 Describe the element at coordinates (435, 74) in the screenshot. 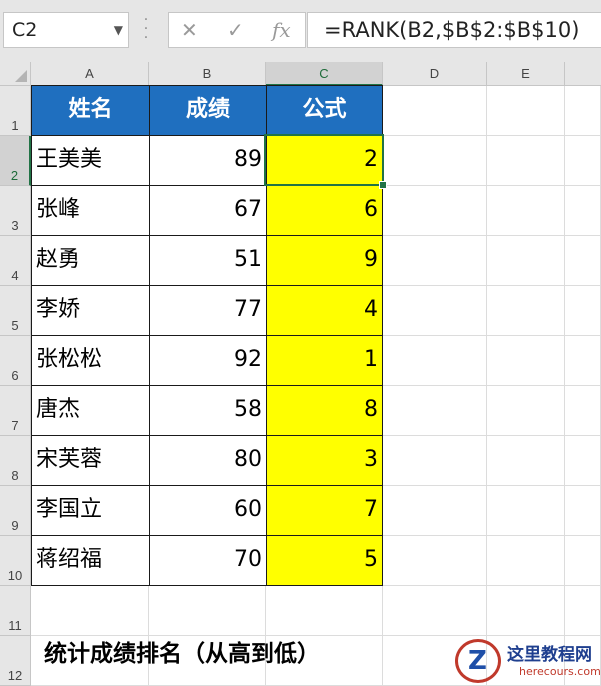

I see `column-header-d: D` at that location.